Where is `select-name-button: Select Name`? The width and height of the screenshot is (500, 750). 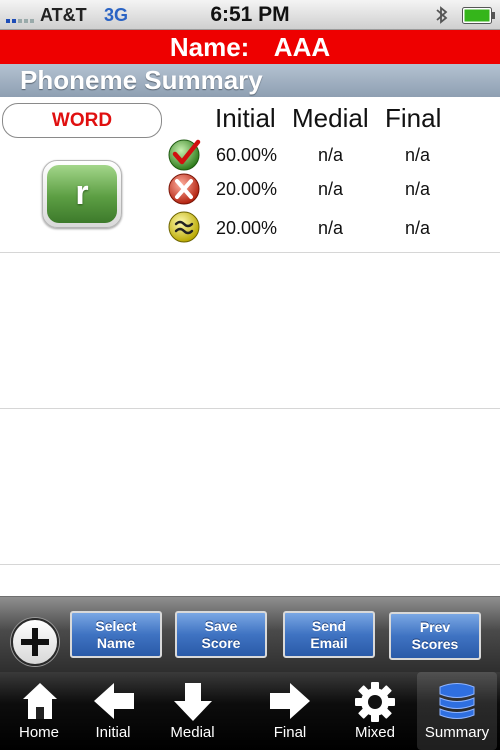 select-name-button: Select Name is located at coordinates (116, 634).